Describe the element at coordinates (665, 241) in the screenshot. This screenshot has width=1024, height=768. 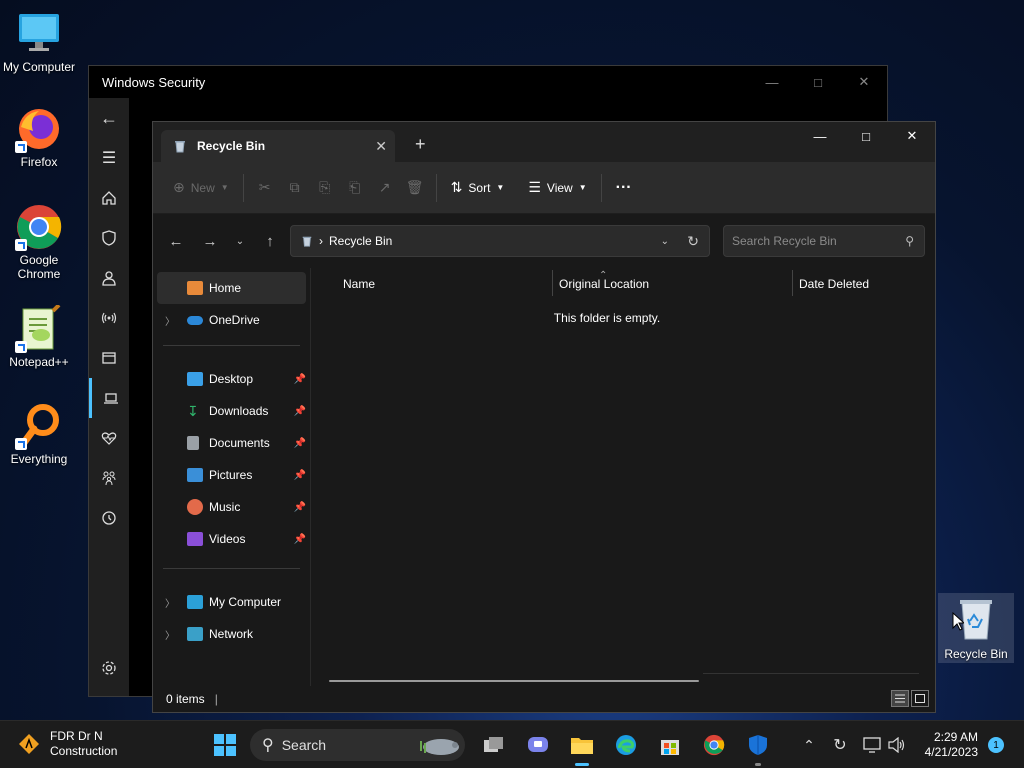
I see `chevron-down-icon: ⌄` at that location.